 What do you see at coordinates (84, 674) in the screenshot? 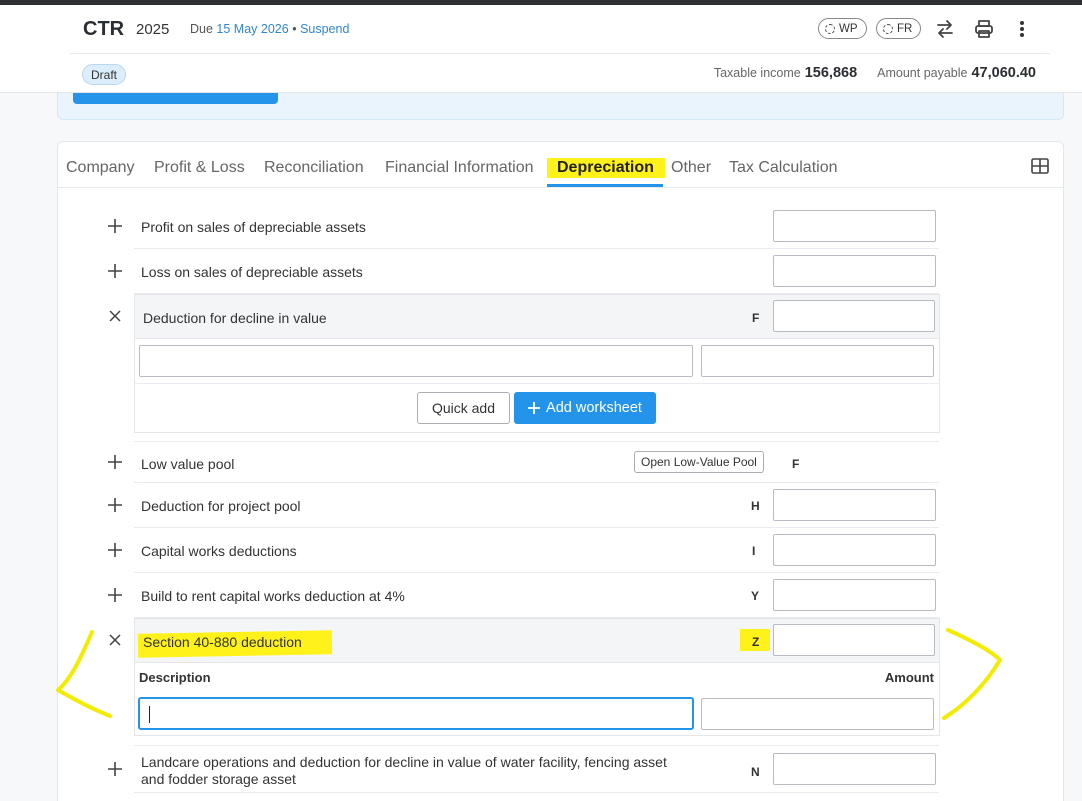
I see `left-bracket-mark` at bounding box center [84, 674].